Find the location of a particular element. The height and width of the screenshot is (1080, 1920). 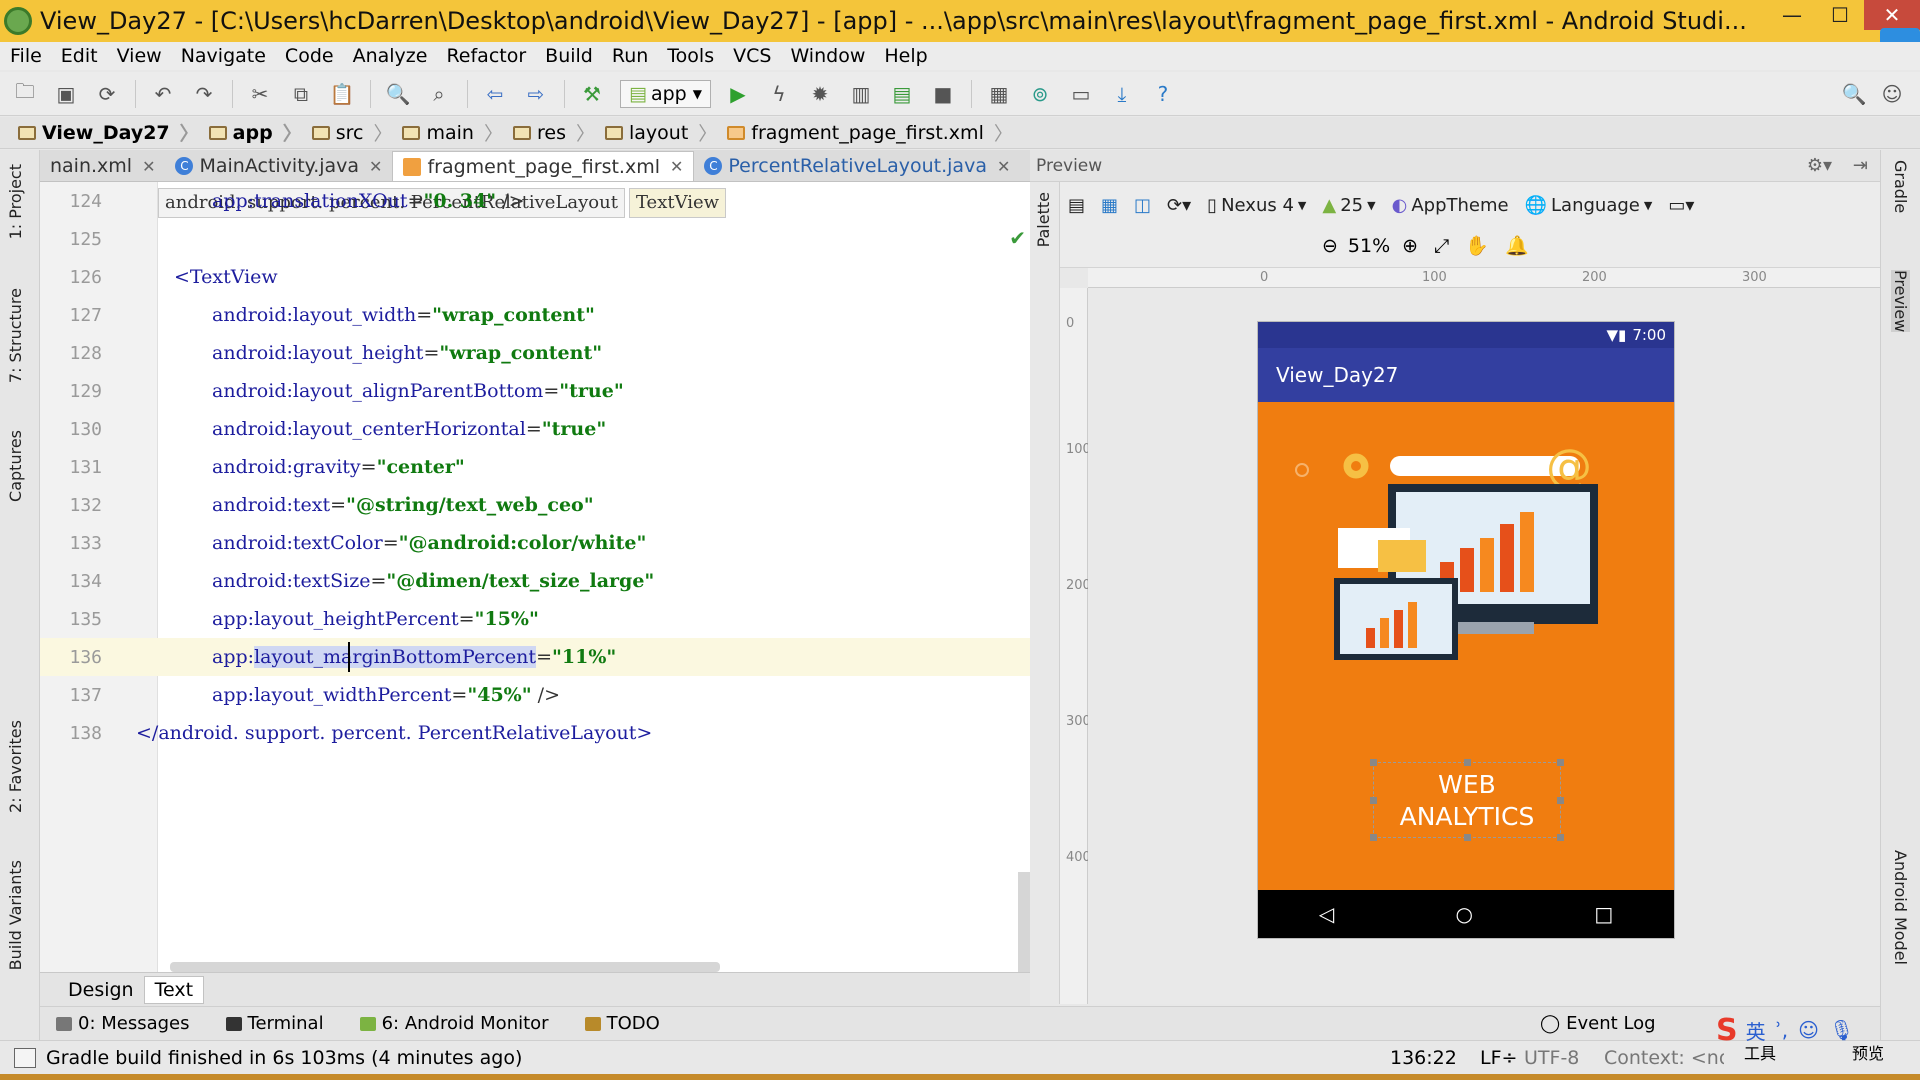

stop-icon: ■ is located at coordinates (943, 94).